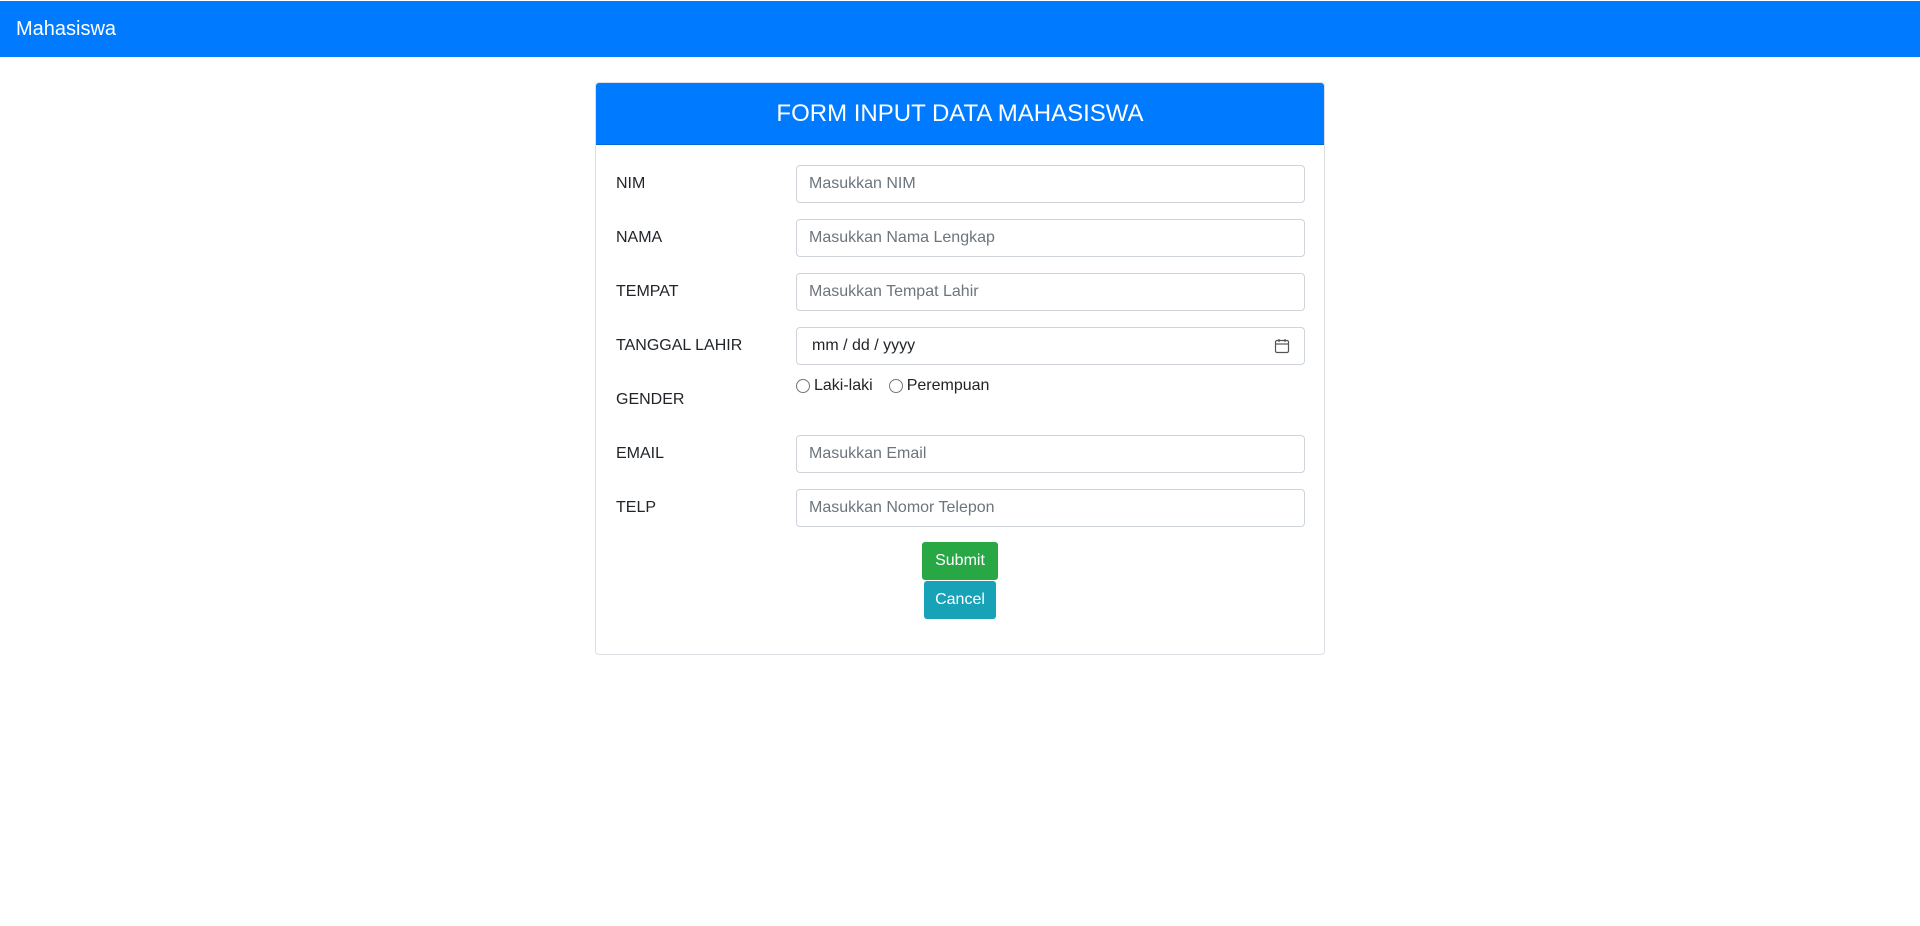  Describe the element at coordinates (1050, 508) in the screenshot. I see `telp-input` at that location.